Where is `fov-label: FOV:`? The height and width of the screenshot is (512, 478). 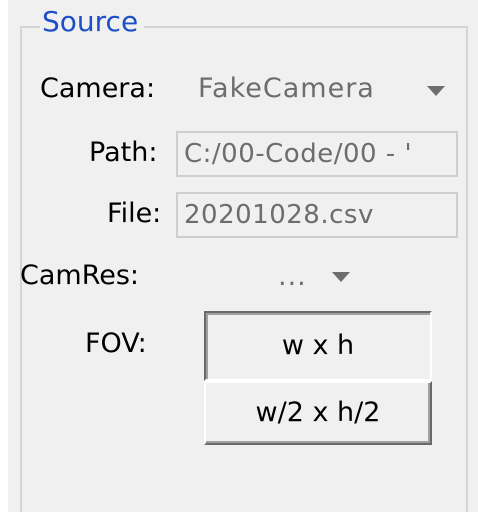
fov-label: FOV: is located at coordinates (116, 343).